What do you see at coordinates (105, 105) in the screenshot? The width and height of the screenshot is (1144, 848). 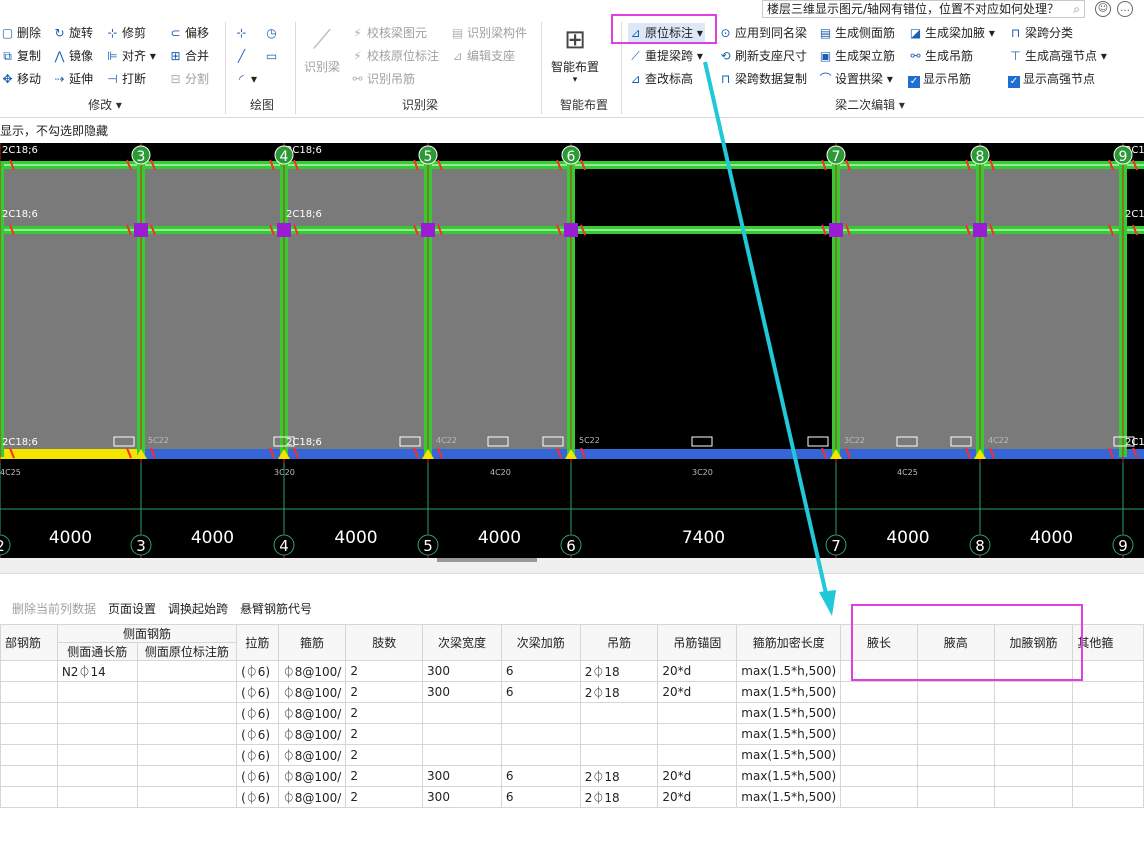 I see `group-label-modify: 修改 ▾` at bounding box center [105, 105].